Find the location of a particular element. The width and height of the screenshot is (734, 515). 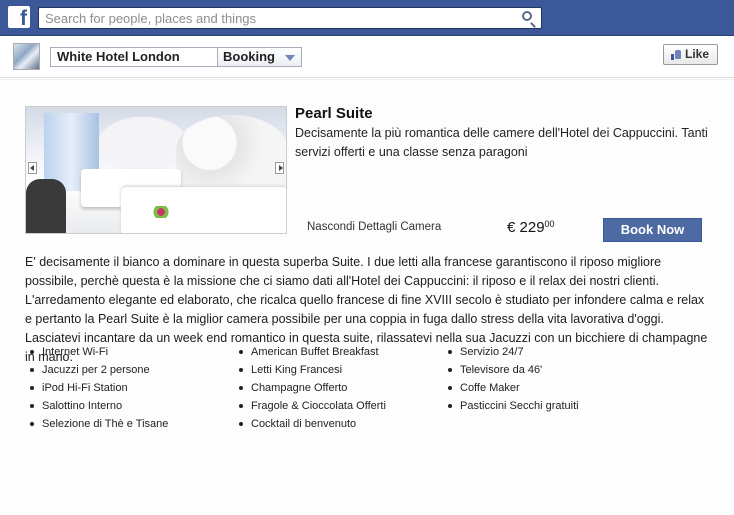

room-photo is located at coordinates (156, 170).